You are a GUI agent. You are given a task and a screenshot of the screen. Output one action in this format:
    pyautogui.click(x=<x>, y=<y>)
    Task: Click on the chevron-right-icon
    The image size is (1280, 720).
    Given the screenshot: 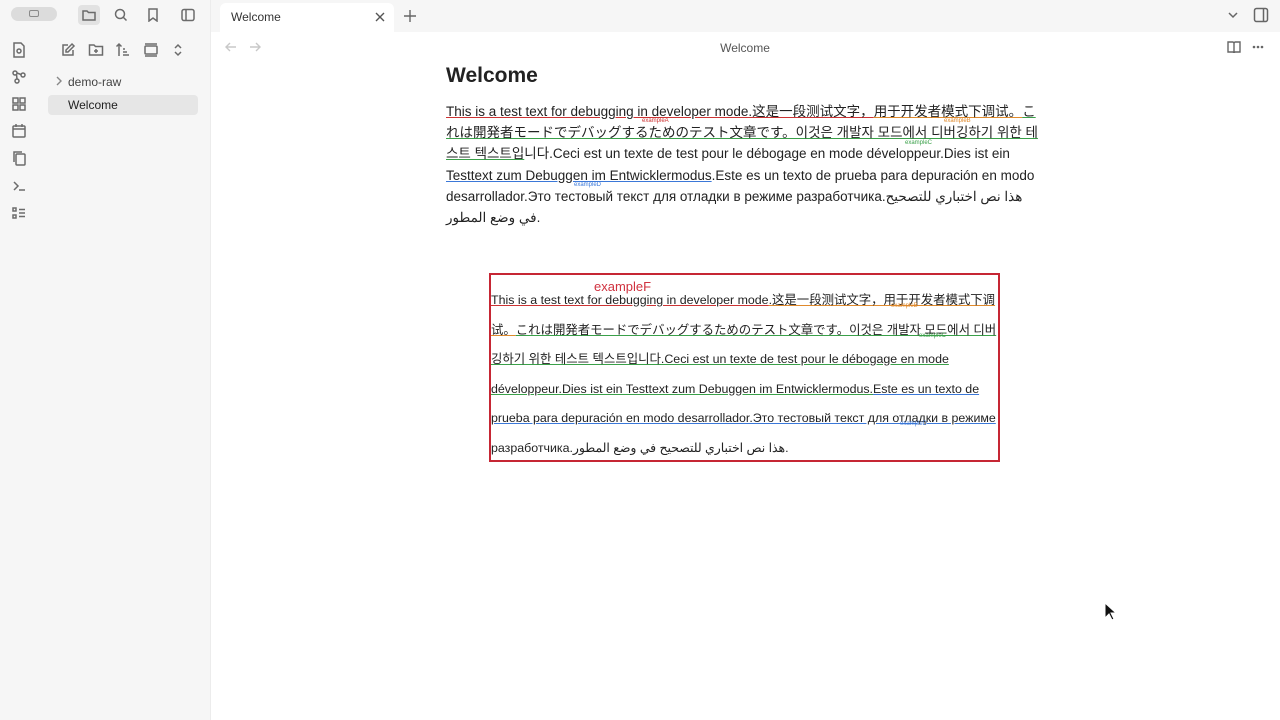 What is the action you would take?
    pyautogui.click(x=59, y=81)
    